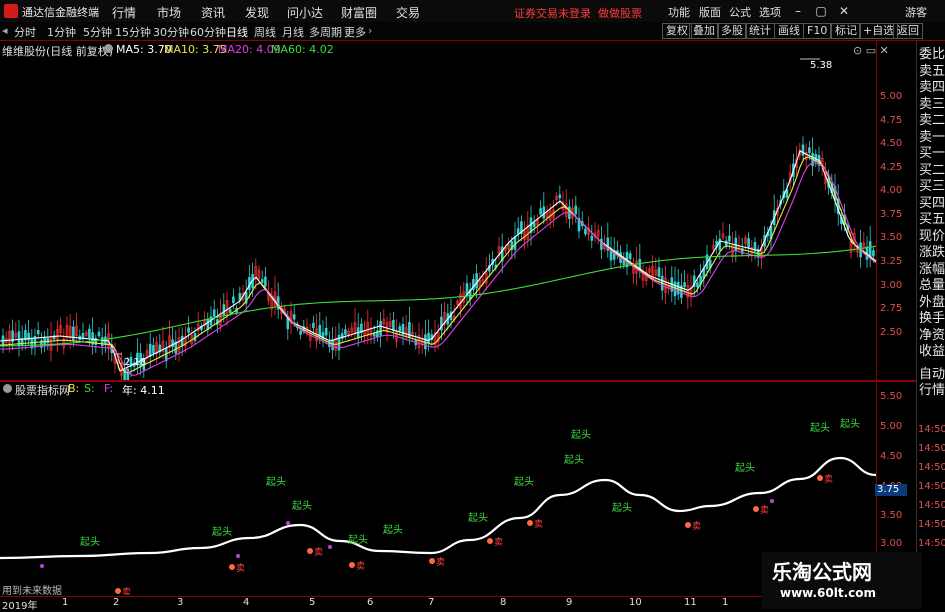 This screenshot has height=612, width=945. I want to click on period-30min: 30分钟, so click(171, 32).